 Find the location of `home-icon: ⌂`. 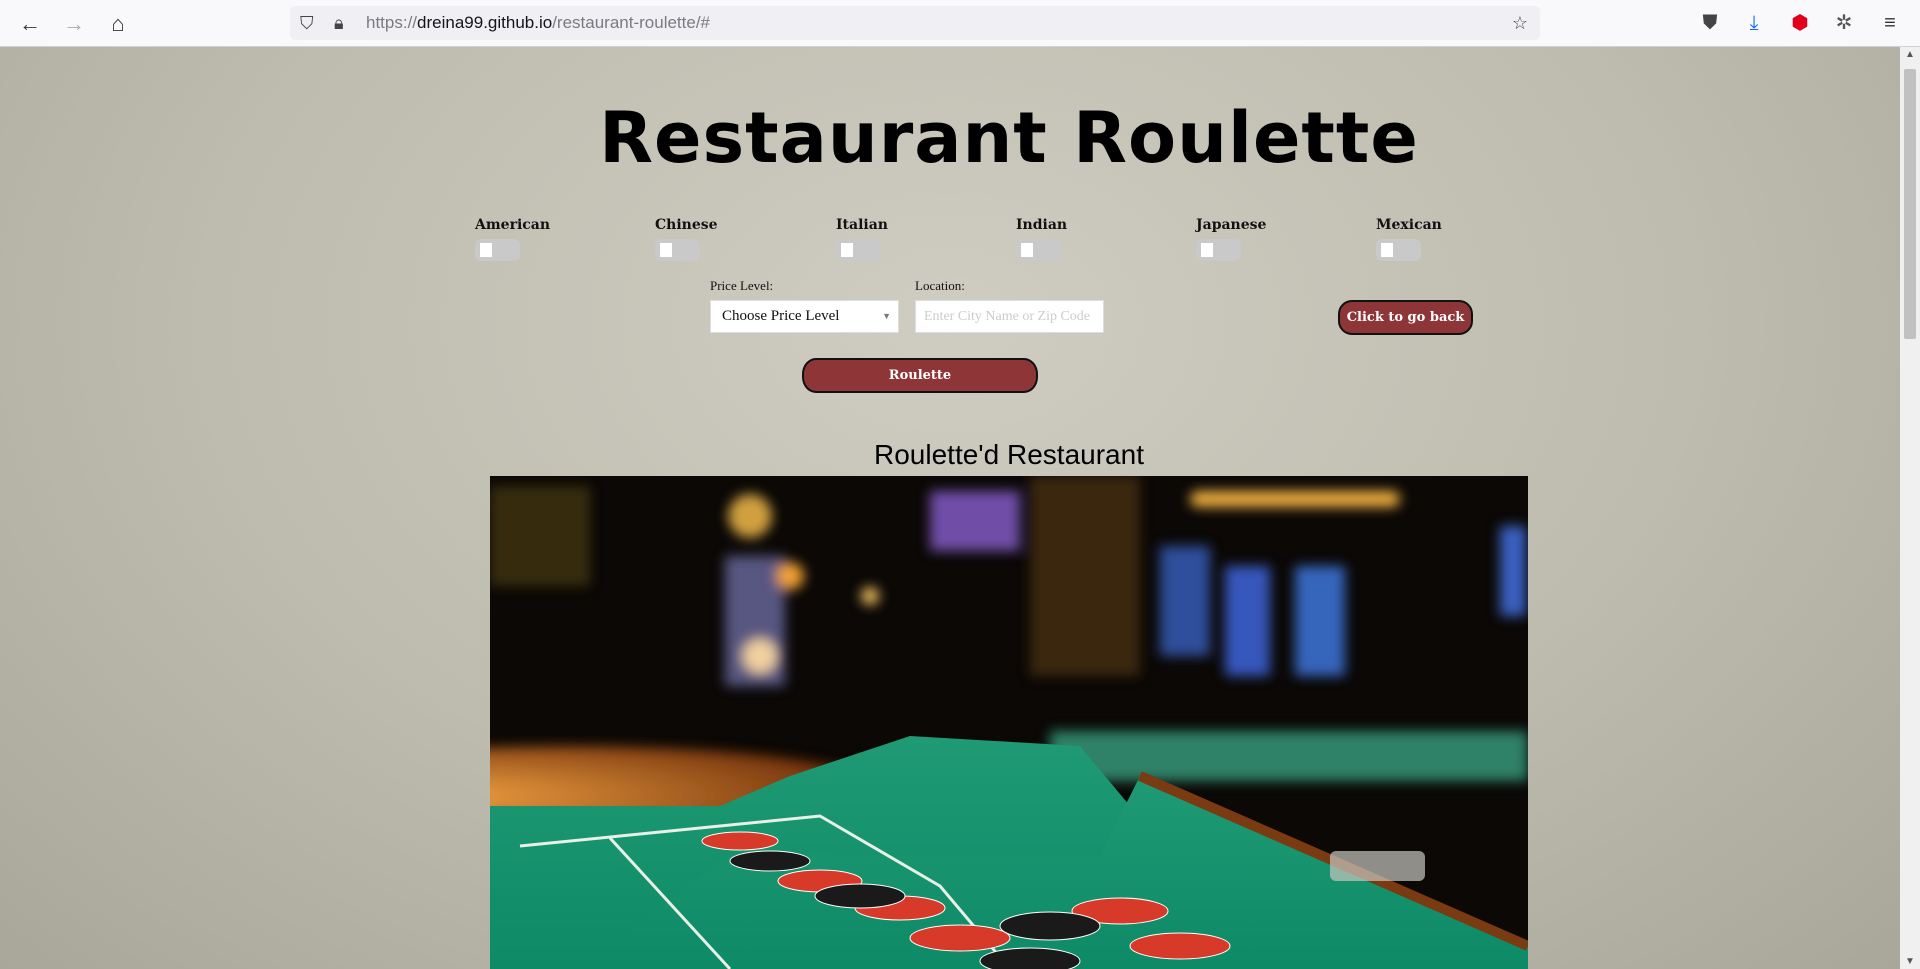

home-icon: ⌂ is located at coordinates (118, 24).